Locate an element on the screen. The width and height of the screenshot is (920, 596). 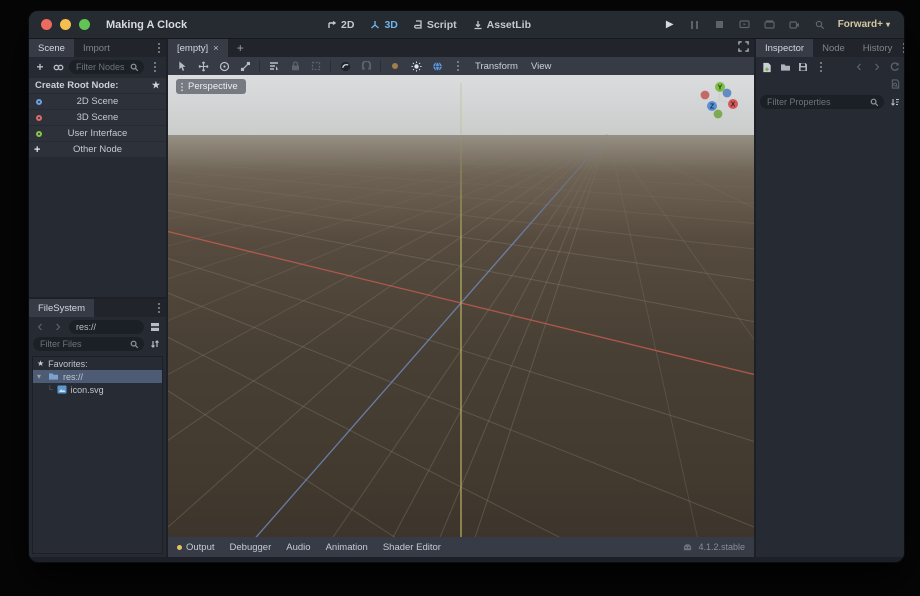
preview-environment-toggle is located at coordinates (437, 66).